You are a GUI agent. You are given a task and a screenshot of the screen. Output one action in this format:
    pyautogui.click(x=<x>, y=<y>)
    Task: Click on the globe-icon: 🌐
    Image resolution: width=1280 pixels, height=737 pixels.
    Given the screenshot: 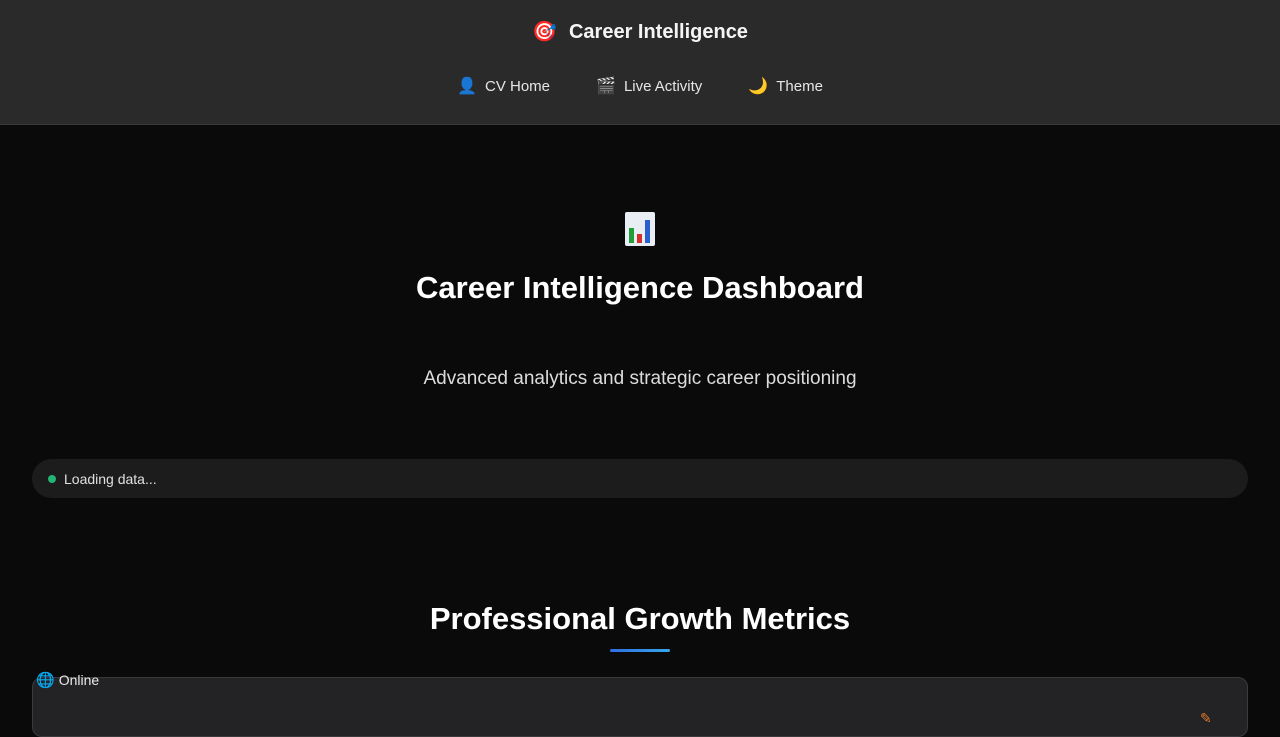 What is the action you would take?
    pyautogui.click(x=45, y=680)
    